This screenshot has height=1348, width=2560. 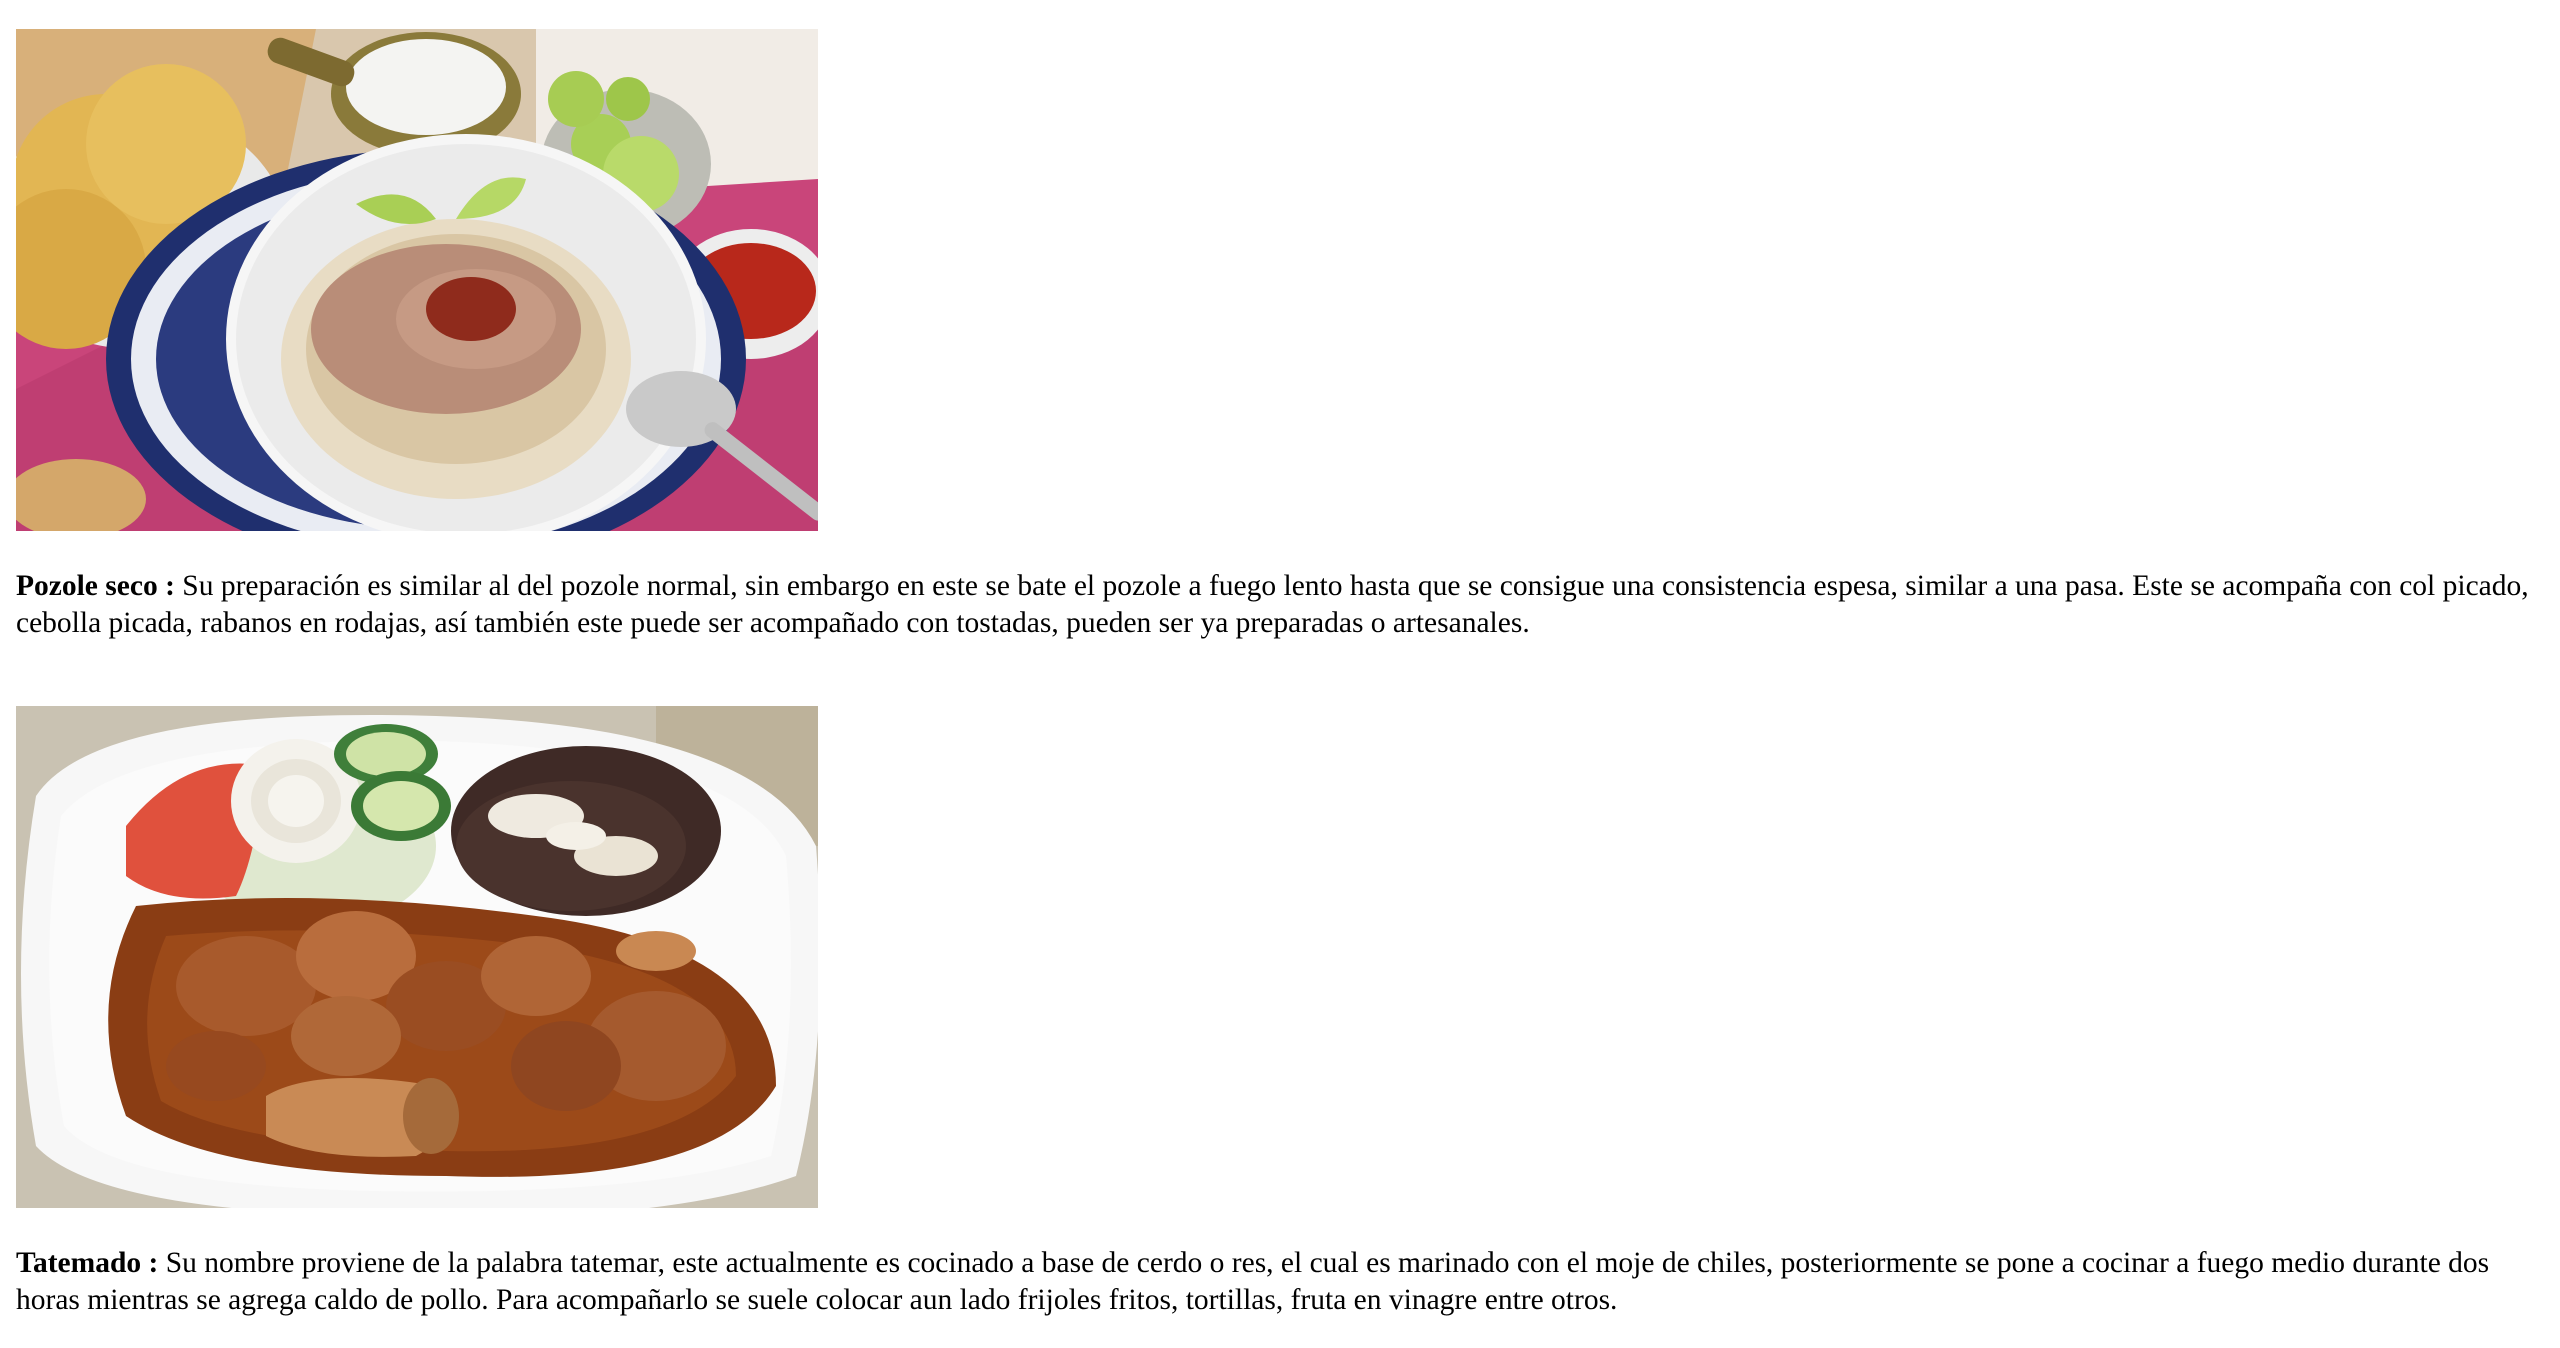 I want to click on dish-title: Pozole seco :, so click(x=95, y=586).